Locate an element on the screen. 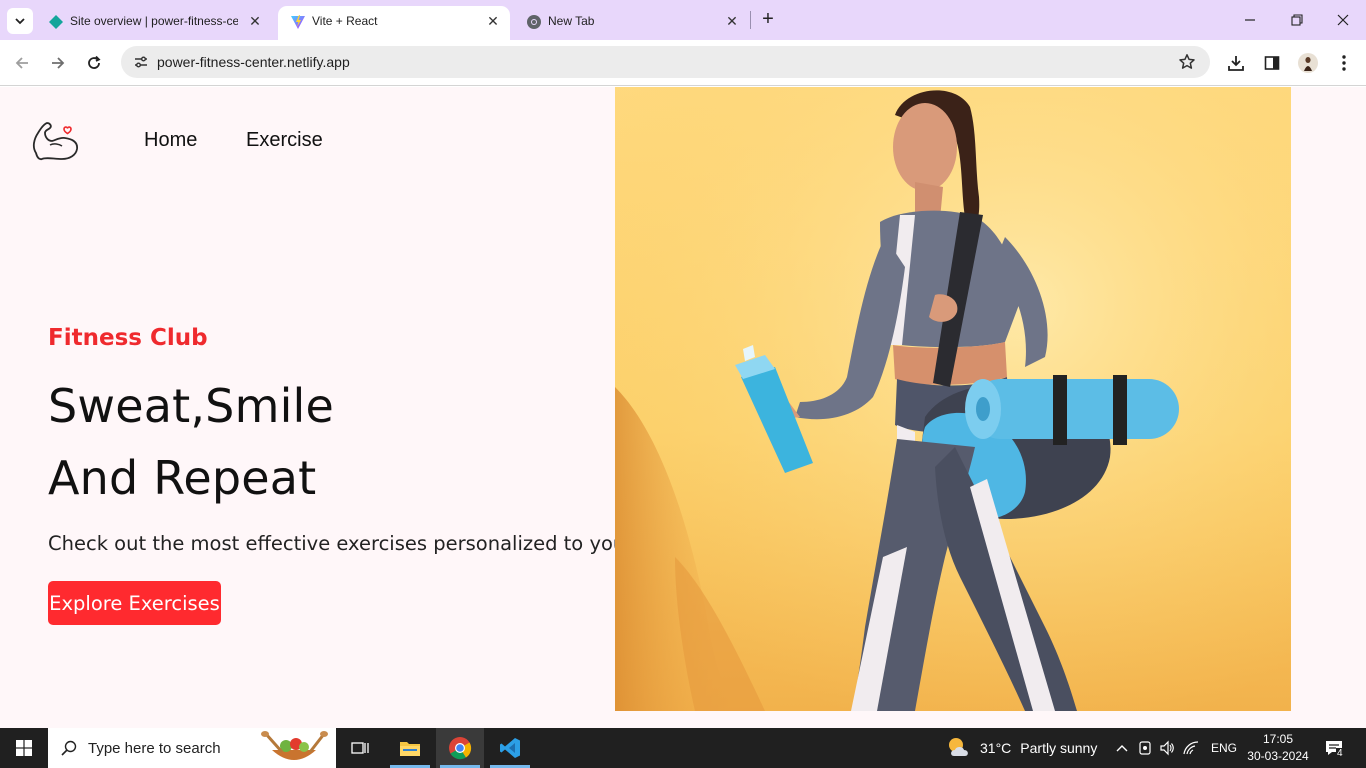 The height and width of the screenshot is (768, 1366). volume-icon is located at coordinates (1167, 748).